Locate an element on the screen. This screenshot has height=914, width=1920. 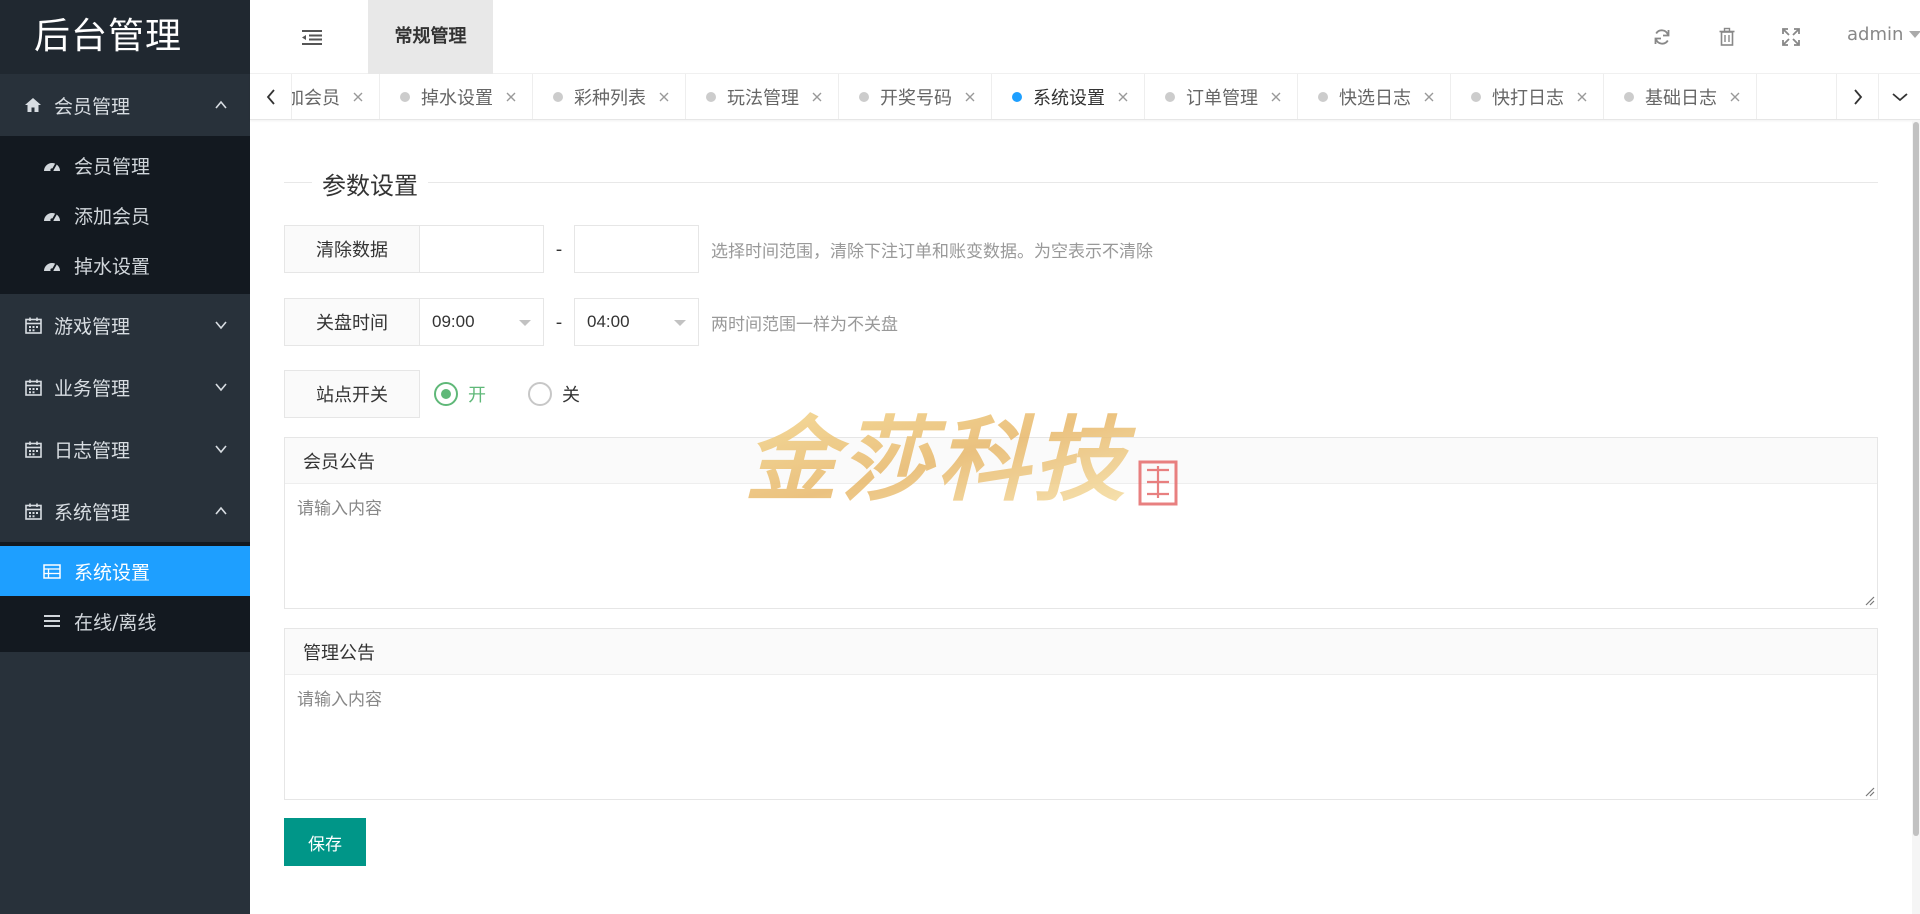
tab-play-manage: 玩法管理 is located at coordinates (762, 96).